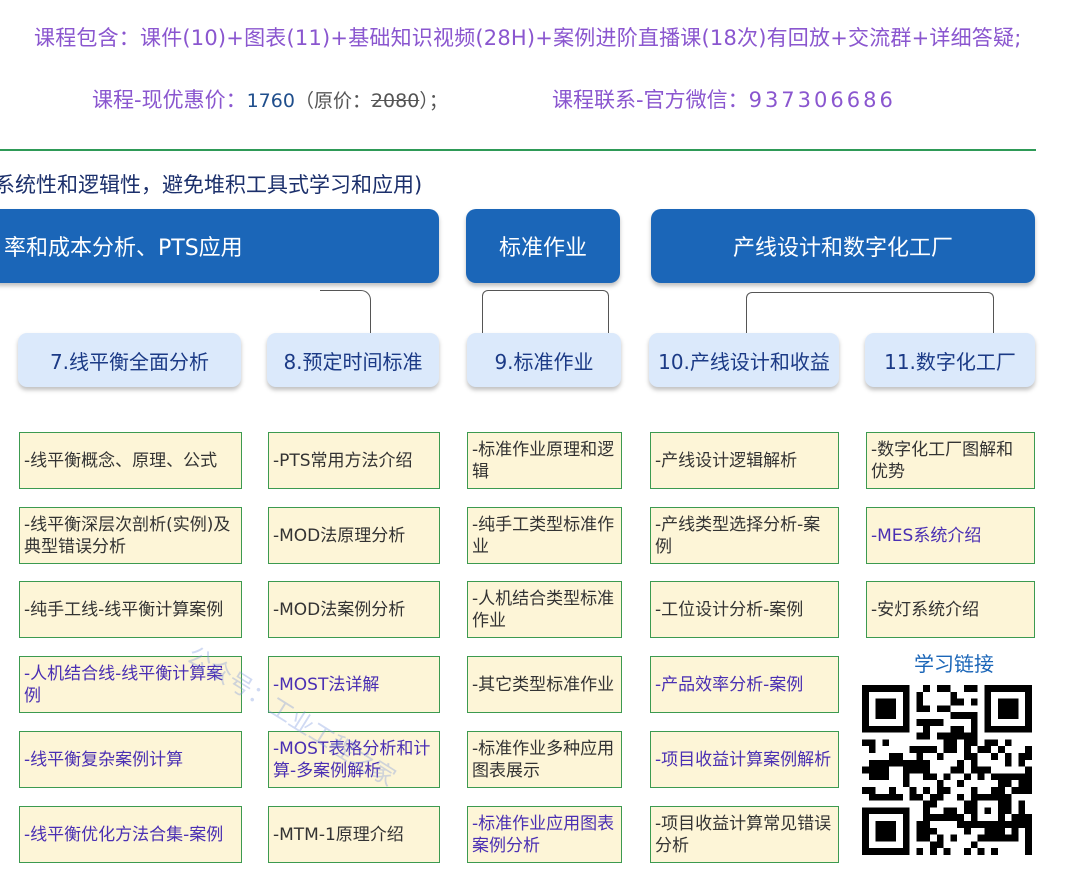  Describe the element at coordinates (544, 609) in the screenshot. I see `list-item: -人机结合类型标准作业` at that location.